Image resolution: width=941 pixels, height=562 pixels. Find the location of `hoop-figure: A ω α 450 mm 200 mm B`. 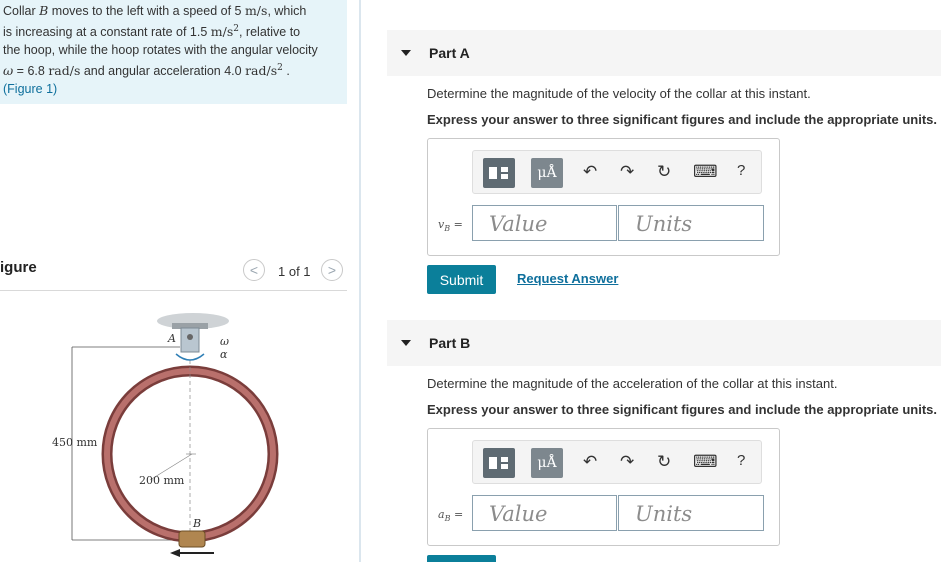

hoop-figure: A ω α 450 mm 200 mm B is located at coordinates (165, 435).